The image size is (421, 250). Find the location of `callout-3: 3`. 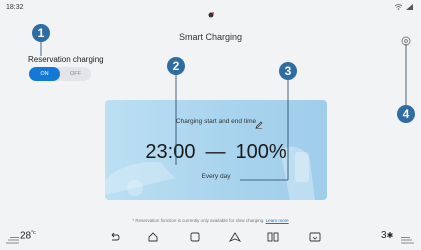

callout-3: 3 is located at coordinates (288, 71).